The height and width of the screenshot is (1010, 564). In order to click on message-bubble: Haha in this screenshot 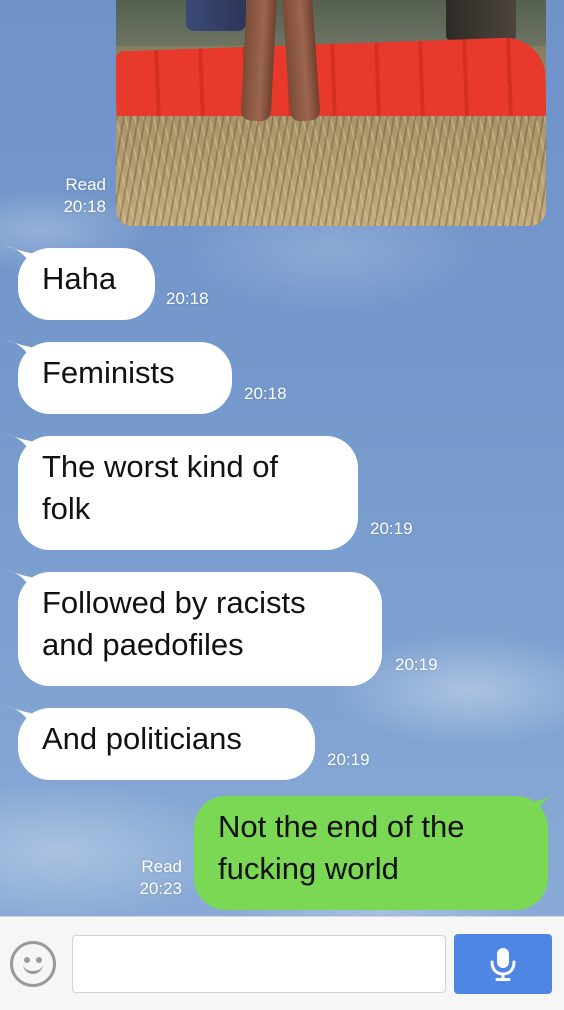, I will do `click(86, 284)`.